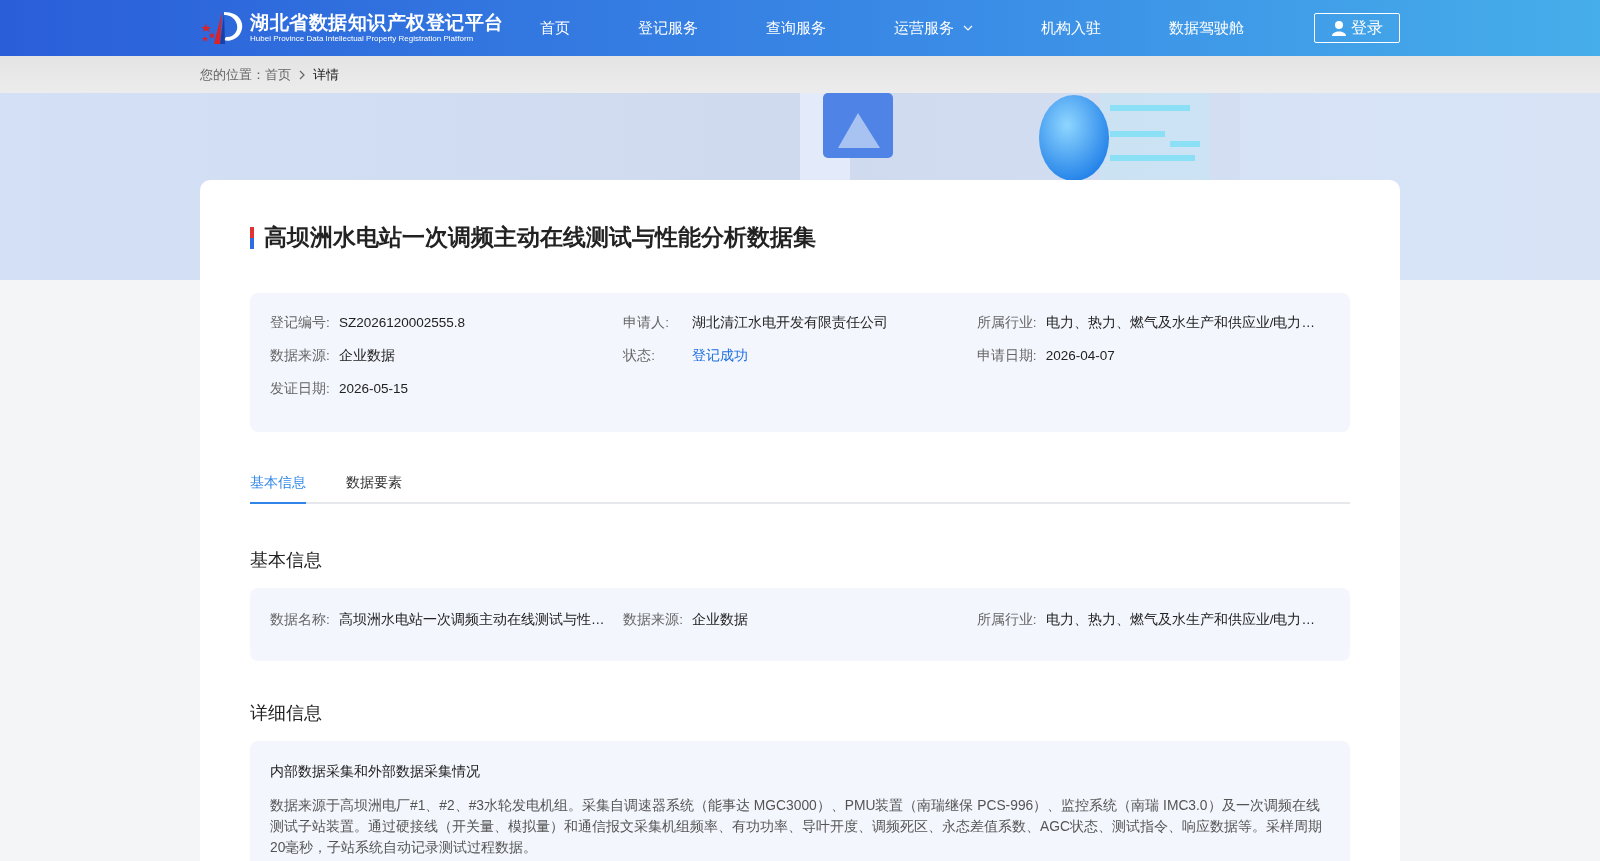 This screenshot has height=861, width=1600. Describe the element at coordinates (362, 39) in the screenshot. I see `logo-subtitle: Hubei Province Data Intellectual Property Registration Platform` at that location.